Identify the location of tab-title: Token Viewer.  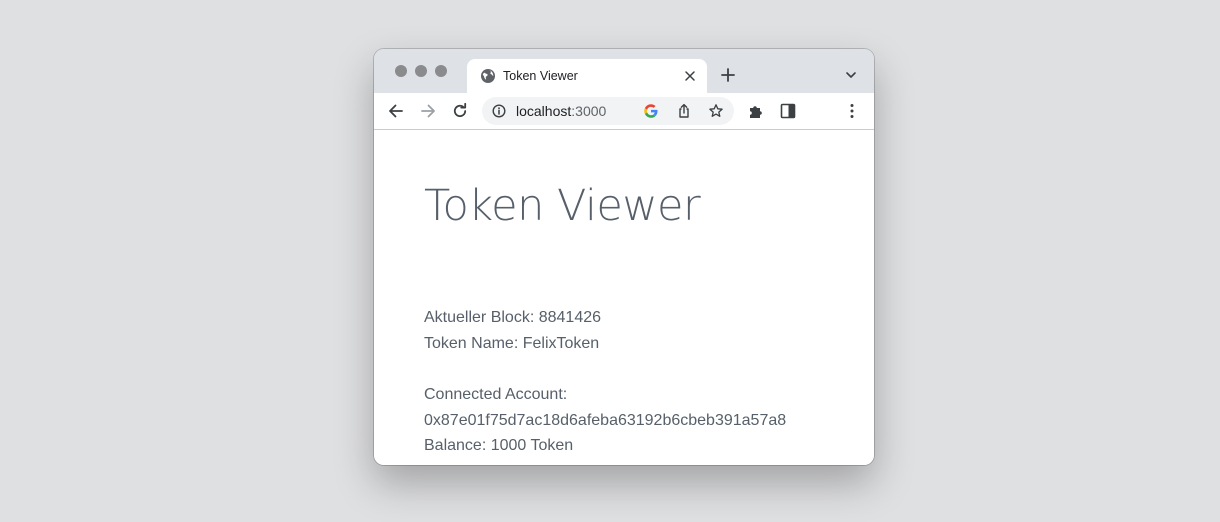
(540, 76).